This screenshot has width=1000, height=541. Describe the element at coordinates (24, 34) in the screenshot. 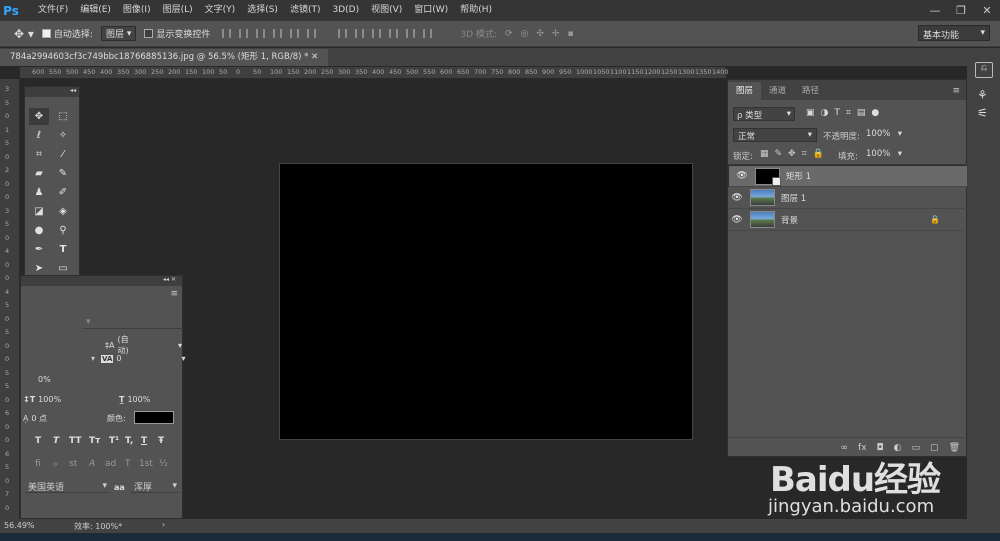

I see `move-tool-preset-icon: ✥ ▾` at that location.